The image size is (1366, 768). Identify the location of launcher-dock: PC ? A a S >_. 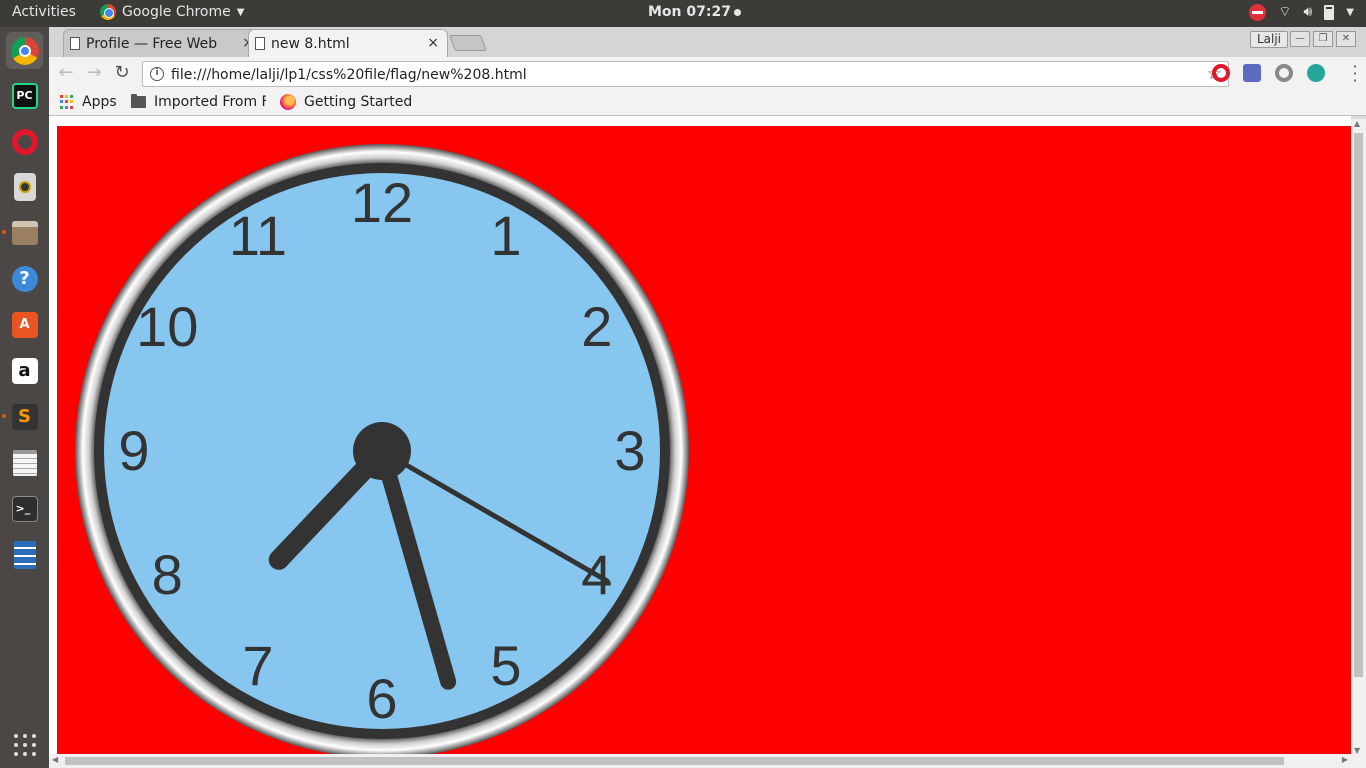
(24, 397).